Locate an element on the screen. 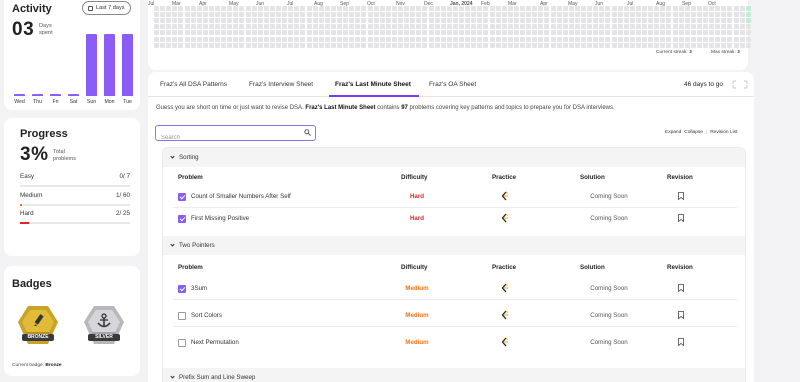  tab-all-dsa-patterns: Fraz's All DSA Patterns is located at coordinates (193, 84).